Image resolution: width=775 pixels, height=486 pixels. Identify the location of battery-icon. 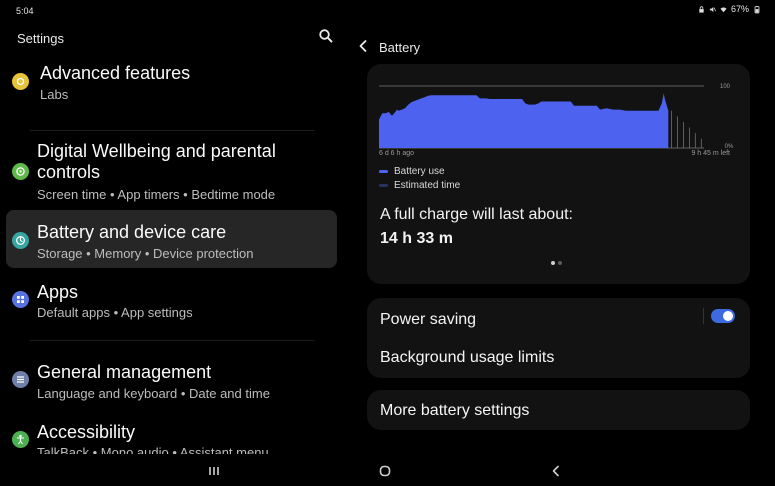
(757, 9).